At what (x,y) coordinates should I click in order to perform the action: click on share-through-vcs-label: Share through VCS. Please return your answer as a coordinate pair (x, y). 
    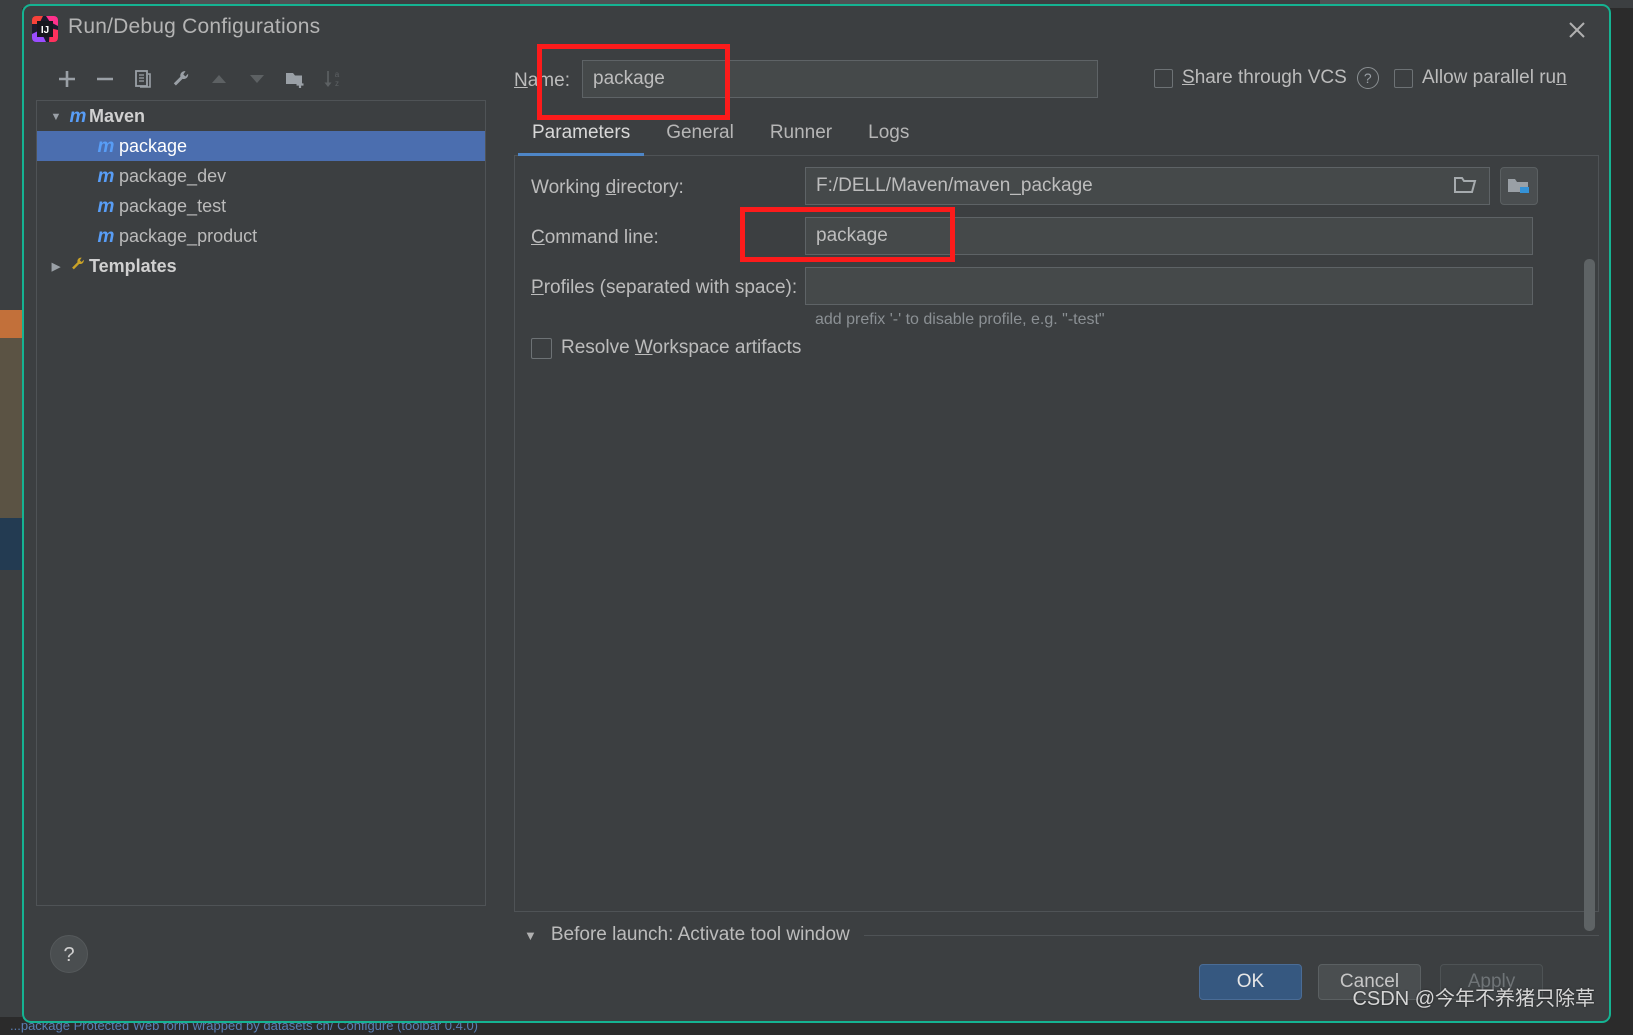
    Looking at the image, I should click on (1264, 77).